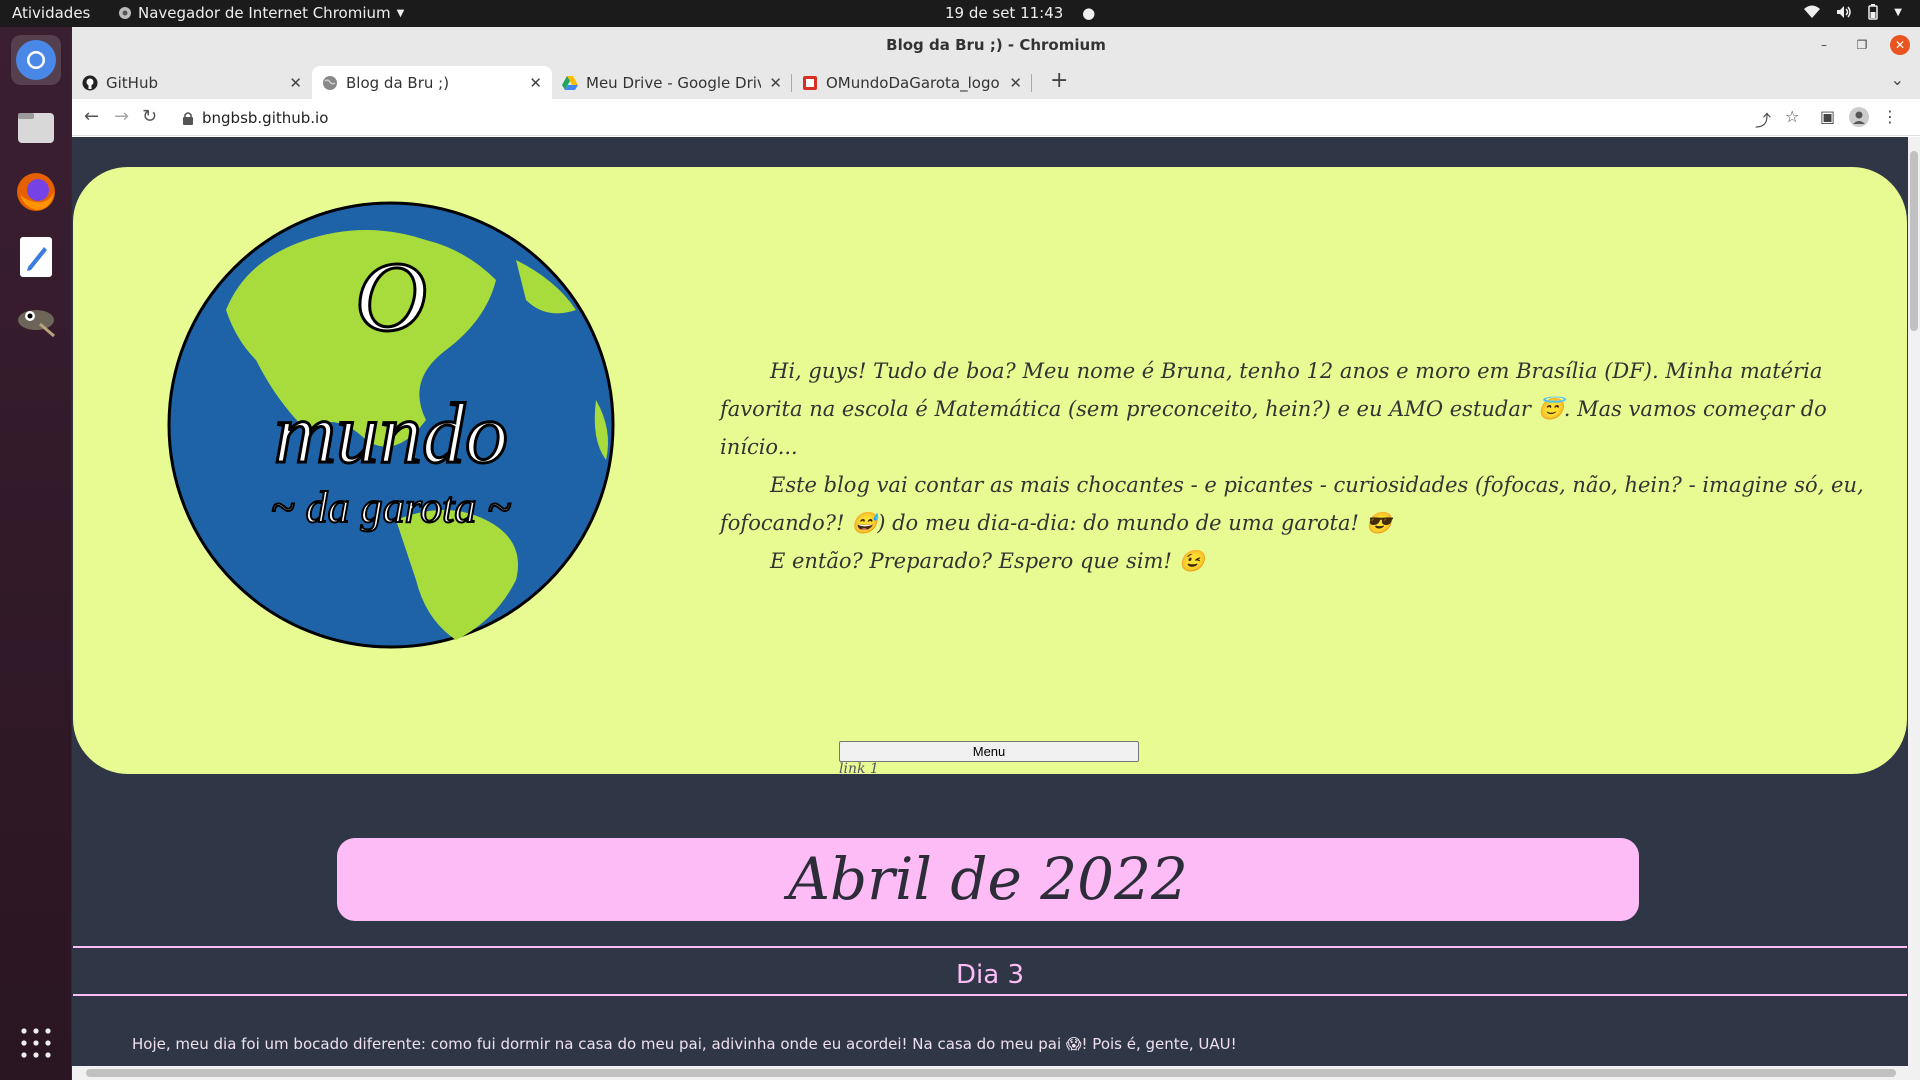 This screenshot has height=1080, width=1920. I want to click on tab-title: GitHub, so click(132, 82).